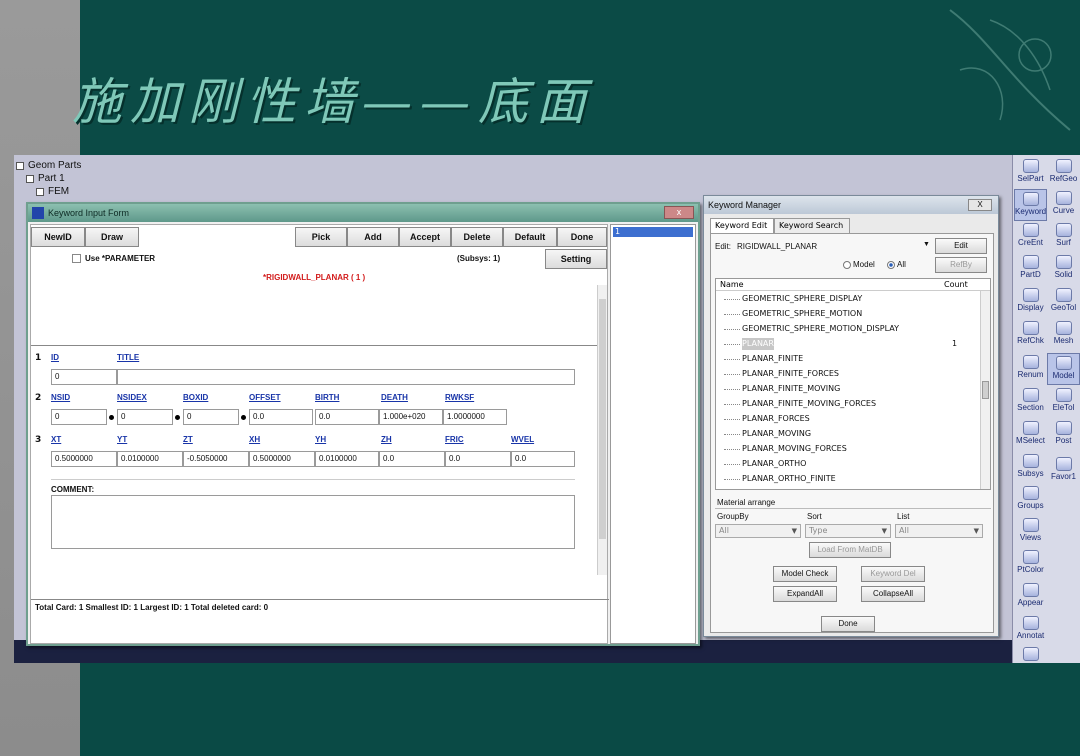 The width and height of the screenshot is (1080, 756). I want to click on groupby-select: All ▼, so click(758, 531).